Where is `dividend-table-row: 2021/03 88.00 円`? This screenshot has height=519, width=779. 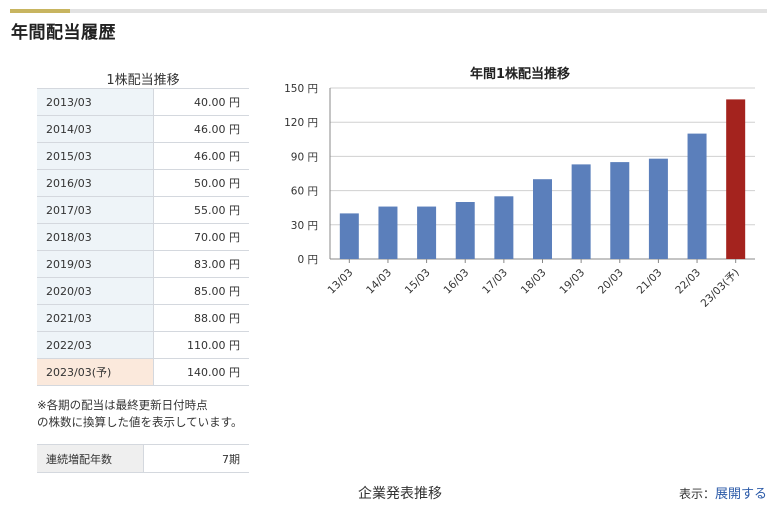 dividend-table-row: 2021/03 88.00 円 is located at coordinates (143, 318).